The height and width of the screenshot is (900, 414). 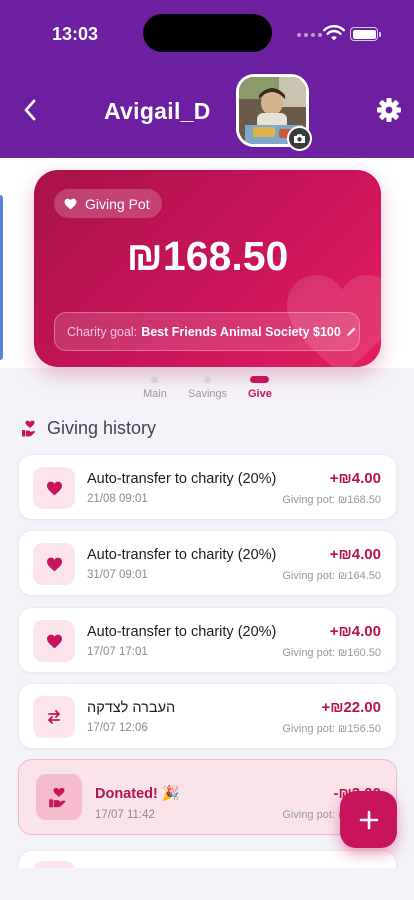 I want to click on dynamic-island, so click(x=207, y=33).